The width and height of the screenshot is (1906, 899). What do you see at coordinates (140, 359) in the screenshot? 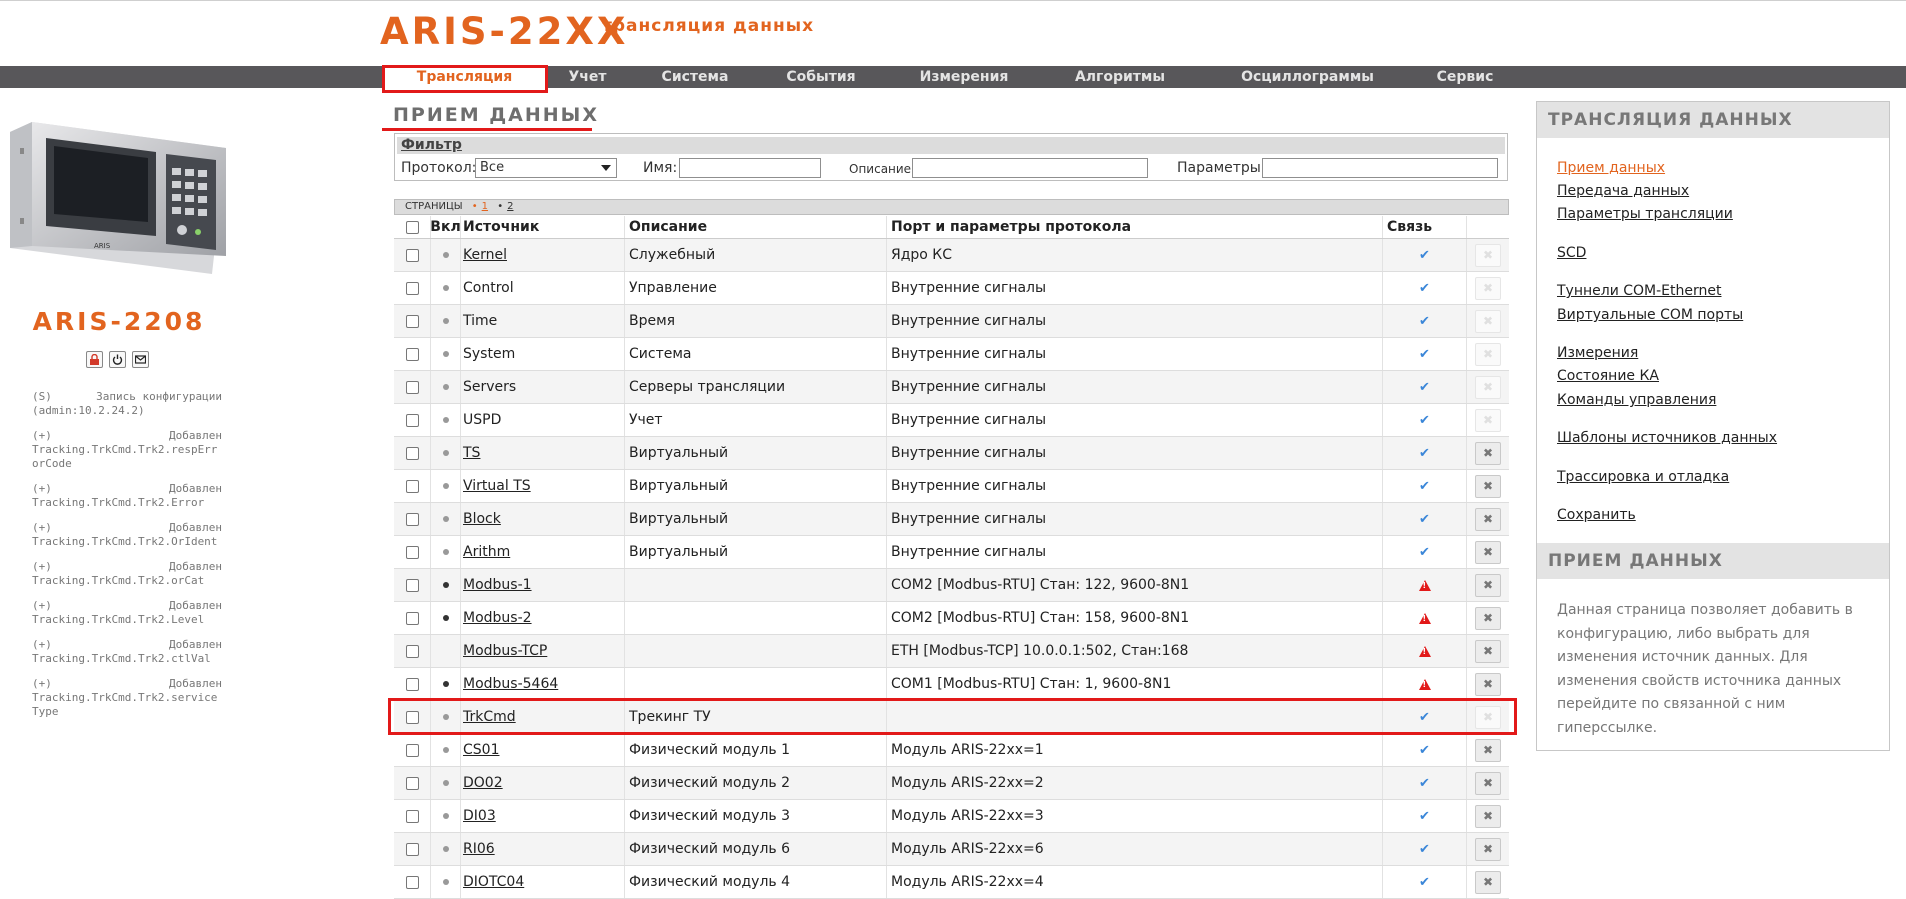
I see `mail-icon` at bounding box center [140, 359].